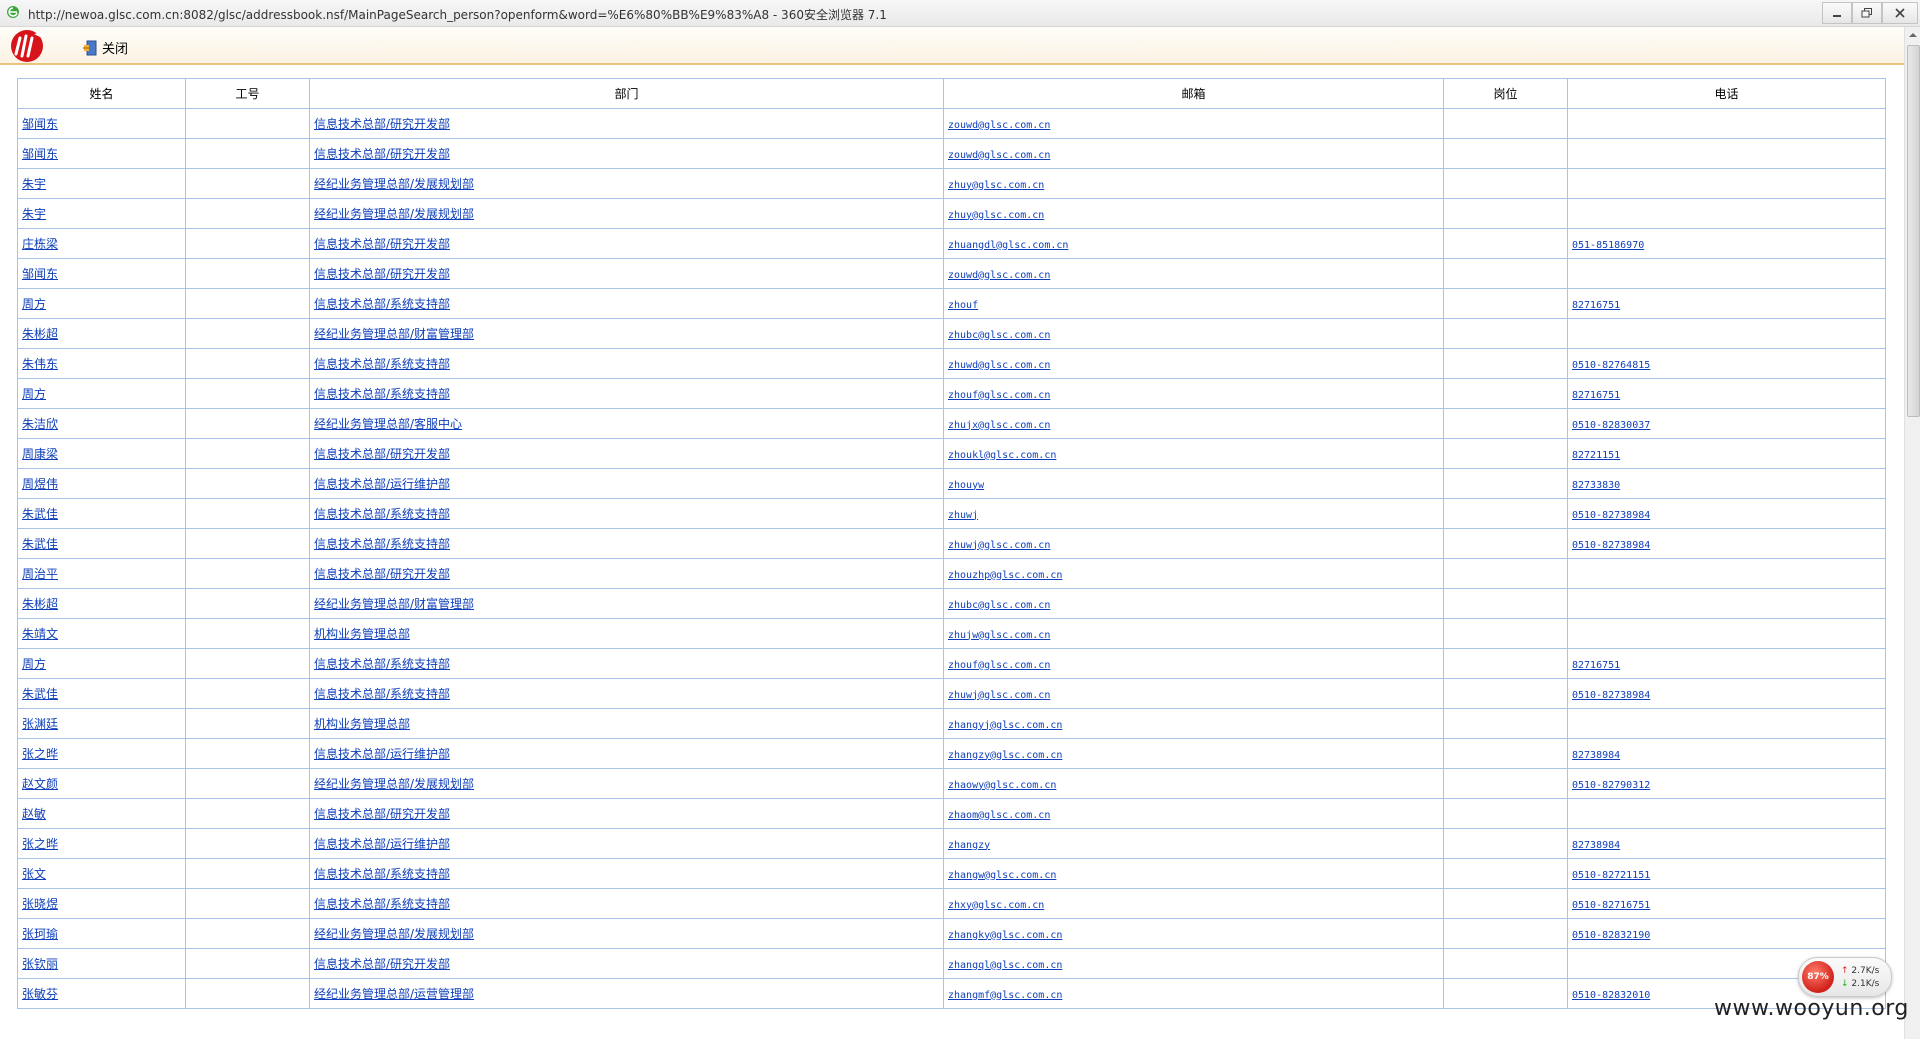  I want to click on cell-phone-link: 0510-82830037, so click(1611, 425).